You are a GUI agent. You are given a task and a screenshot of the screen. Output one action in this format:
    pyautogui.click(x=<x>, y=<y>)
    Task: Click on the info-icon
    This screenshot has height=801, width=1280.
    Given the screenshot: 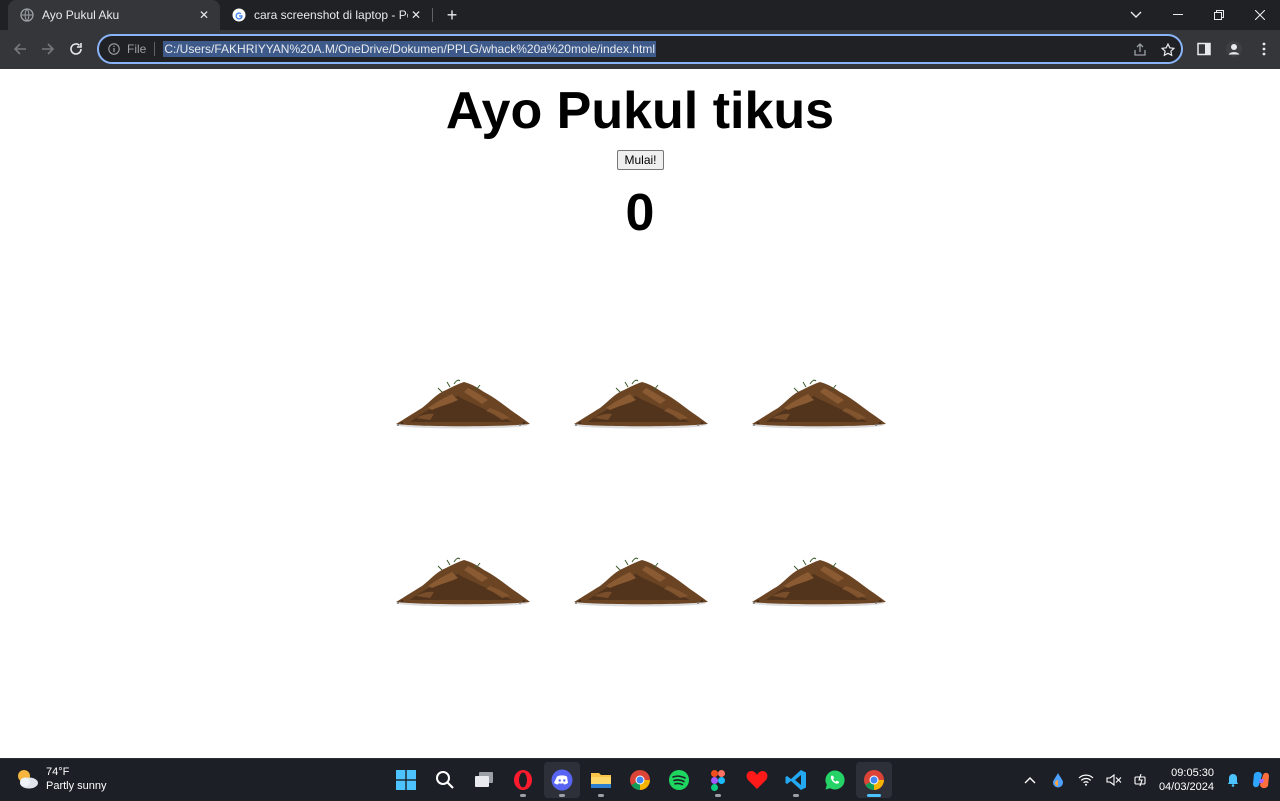 What is the action you would take?
    pyautogui.click(x=114, y=49)
    